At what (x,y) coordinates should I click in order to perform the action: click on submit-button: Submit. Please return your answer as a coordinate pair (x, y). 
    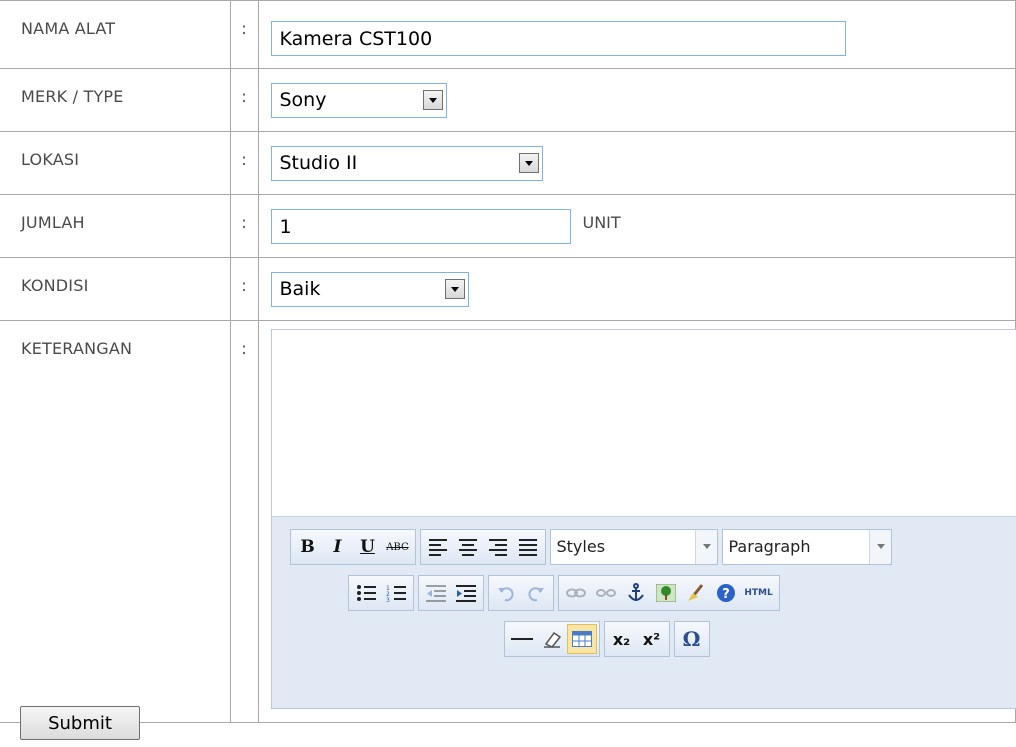
    Looking at the image, I should click on (80, 723).